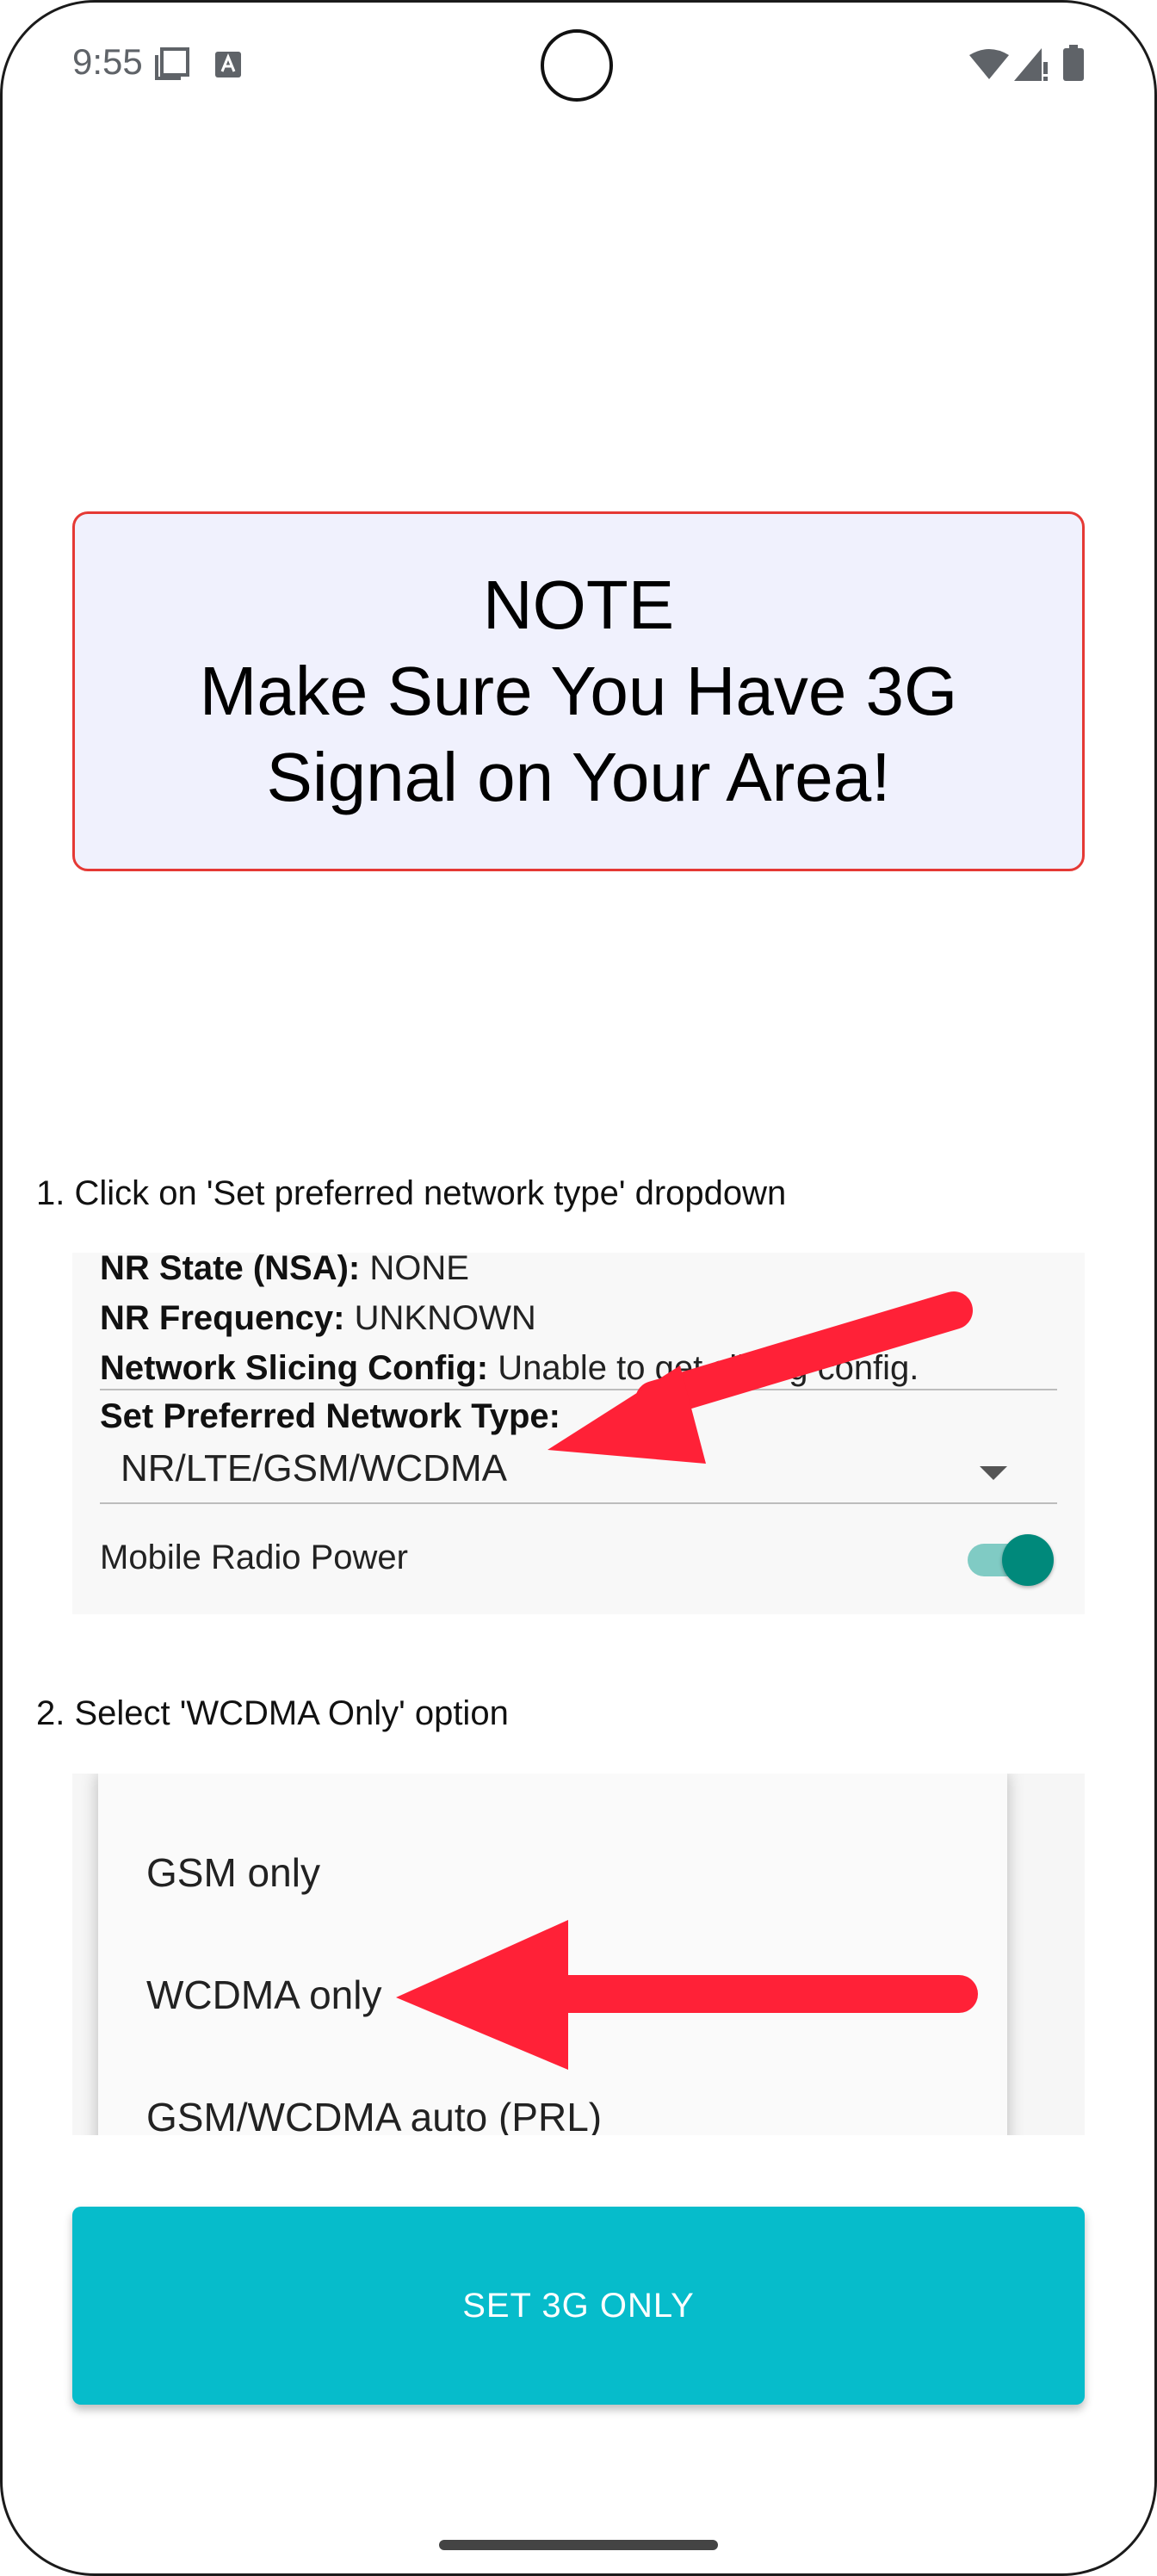 The height and width of the screenshot is (2576, 1157). Describe the element at coordinates (233, 1873) in the screenshot. I see `menu-item-gsm-only: GSM only` at that location.